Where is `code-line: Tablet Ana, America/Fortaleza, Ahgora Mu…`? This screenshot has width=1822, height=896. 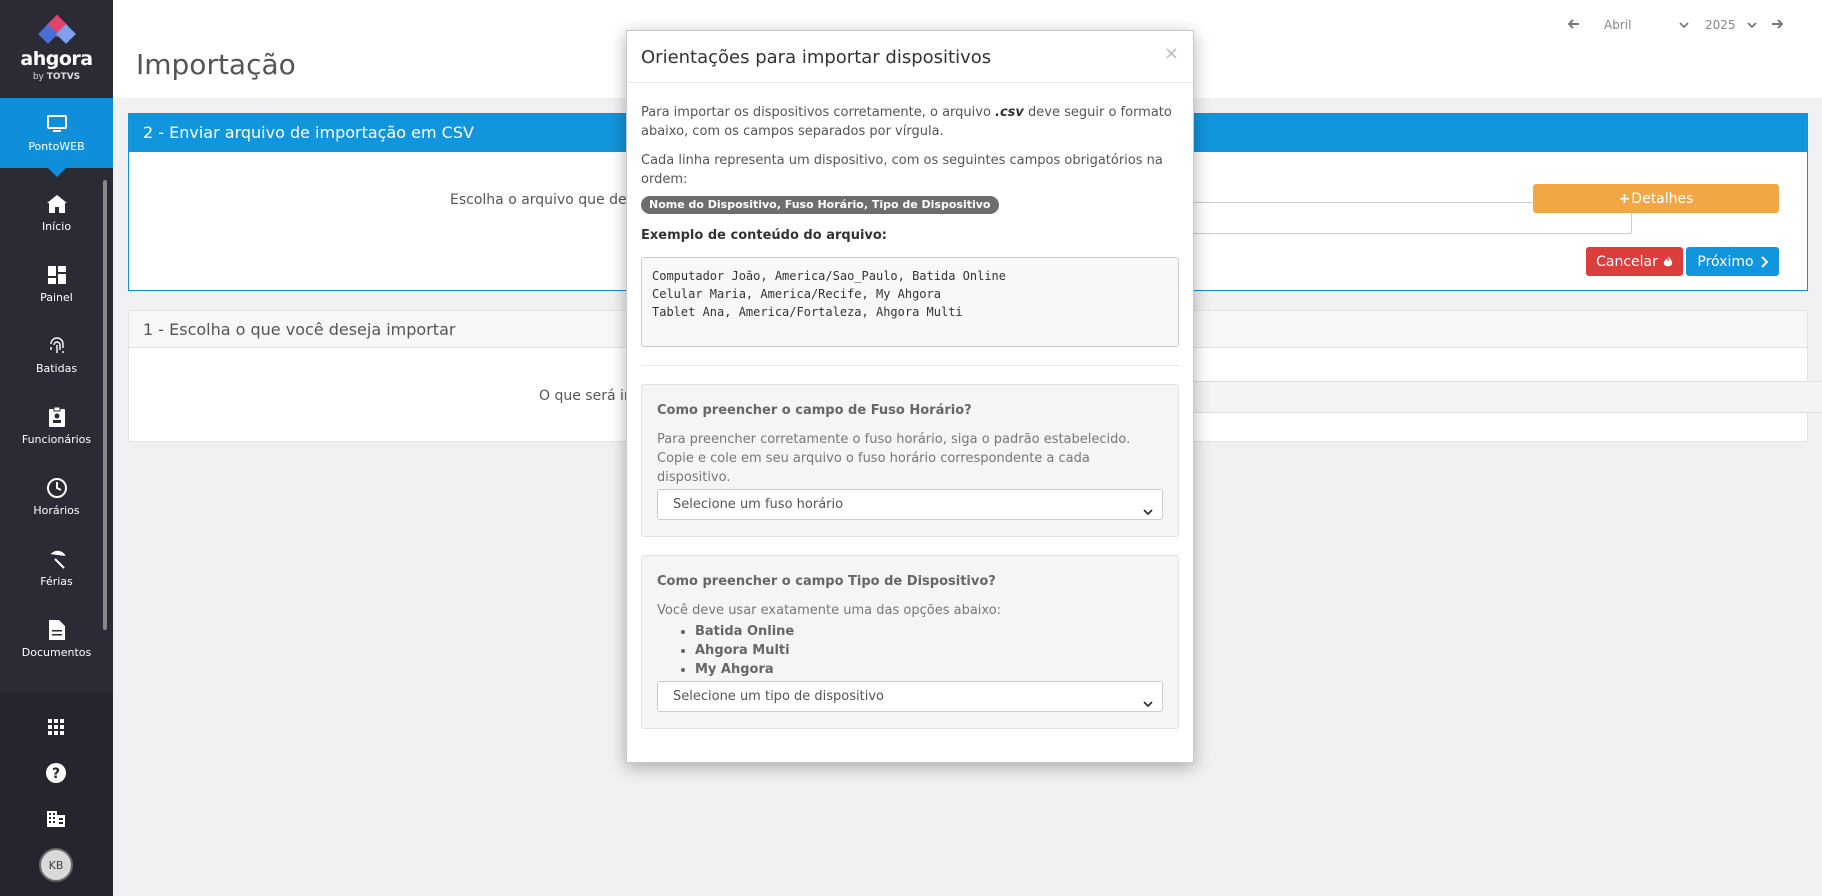
code-line: Tablet Ana, America/Fortaleza, Ahgora Mu… is located at coordinates (807, 312).